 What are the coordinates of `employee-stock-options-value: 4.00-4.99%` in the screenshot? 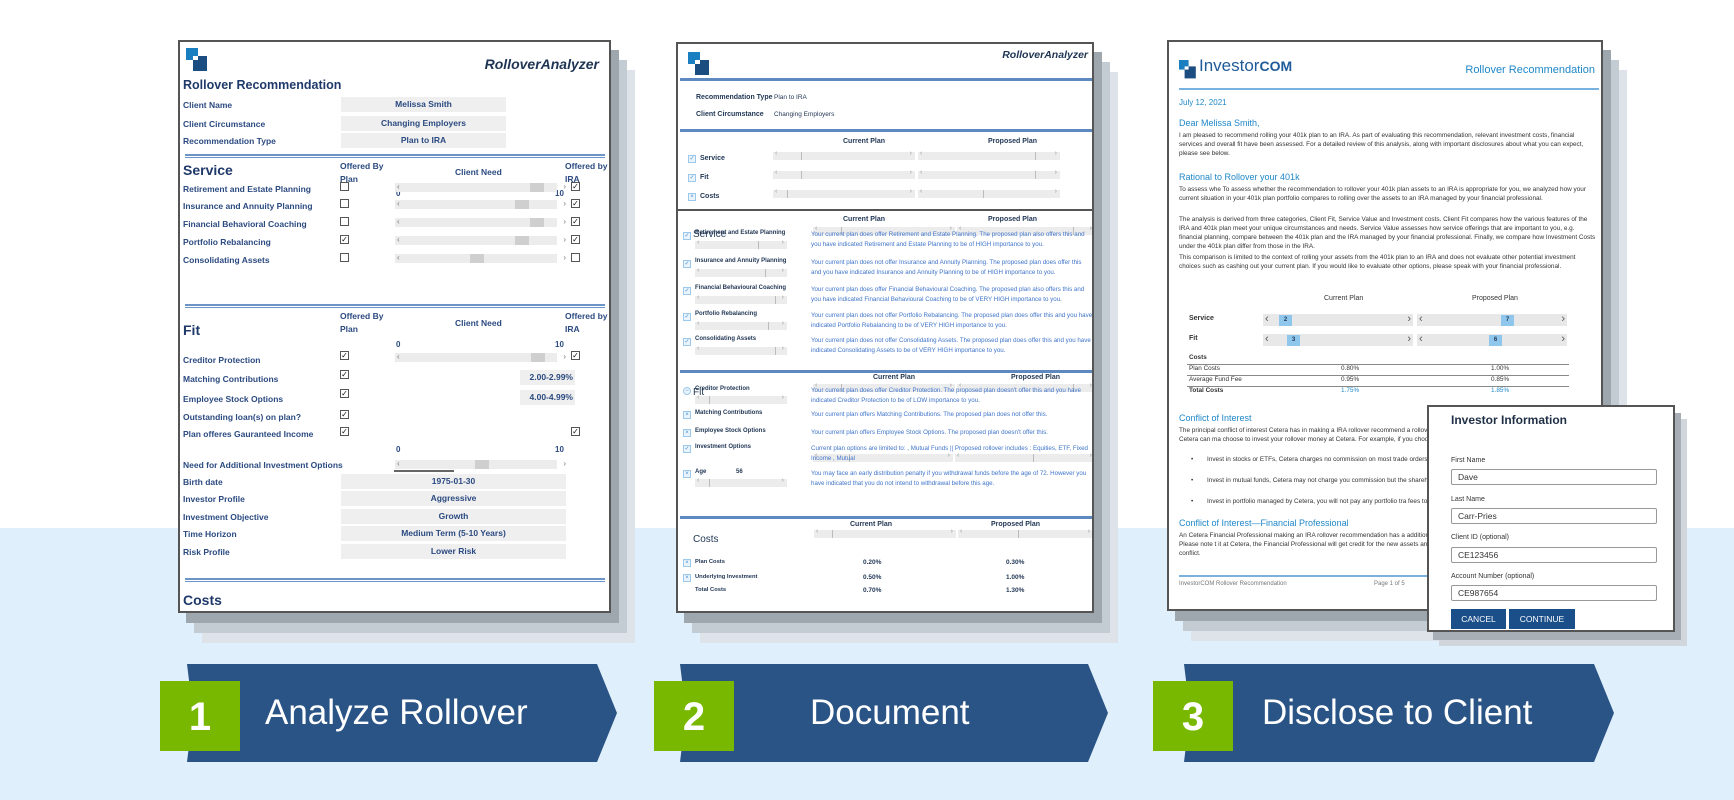 It's located at (547, 397).